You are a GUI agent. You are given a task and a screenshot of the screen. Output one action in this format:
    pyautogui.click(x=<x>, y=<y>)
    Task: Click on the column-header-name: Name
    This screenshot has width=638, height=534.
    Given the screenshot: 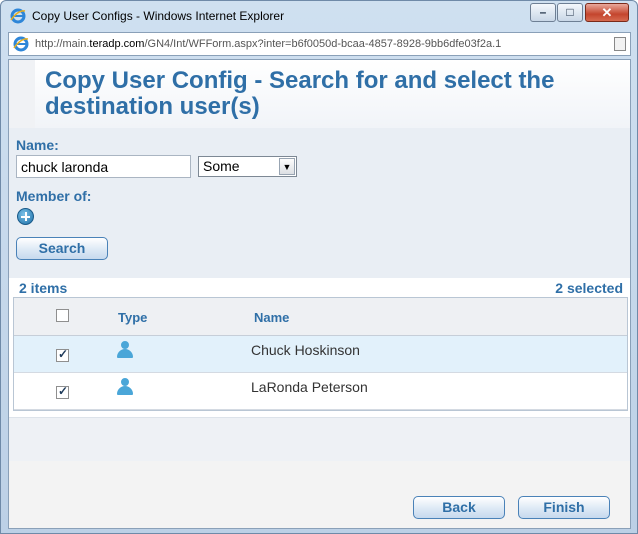 What is the action you would take?
    pyautogui.click(x=271, y=317)
    